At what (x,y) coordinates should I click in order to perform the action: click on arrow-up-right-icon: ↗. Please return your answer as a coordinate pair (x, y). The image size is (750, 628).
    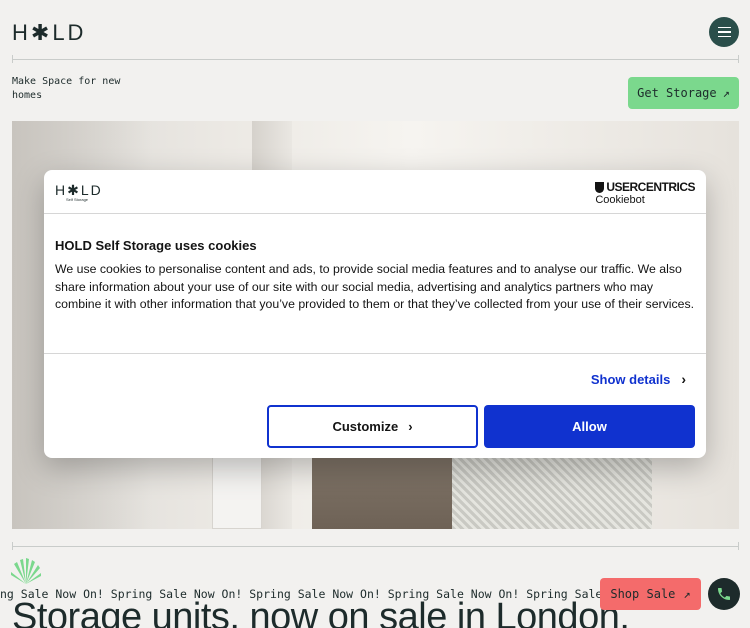
    Looking at the image, I should click on (687, 594).